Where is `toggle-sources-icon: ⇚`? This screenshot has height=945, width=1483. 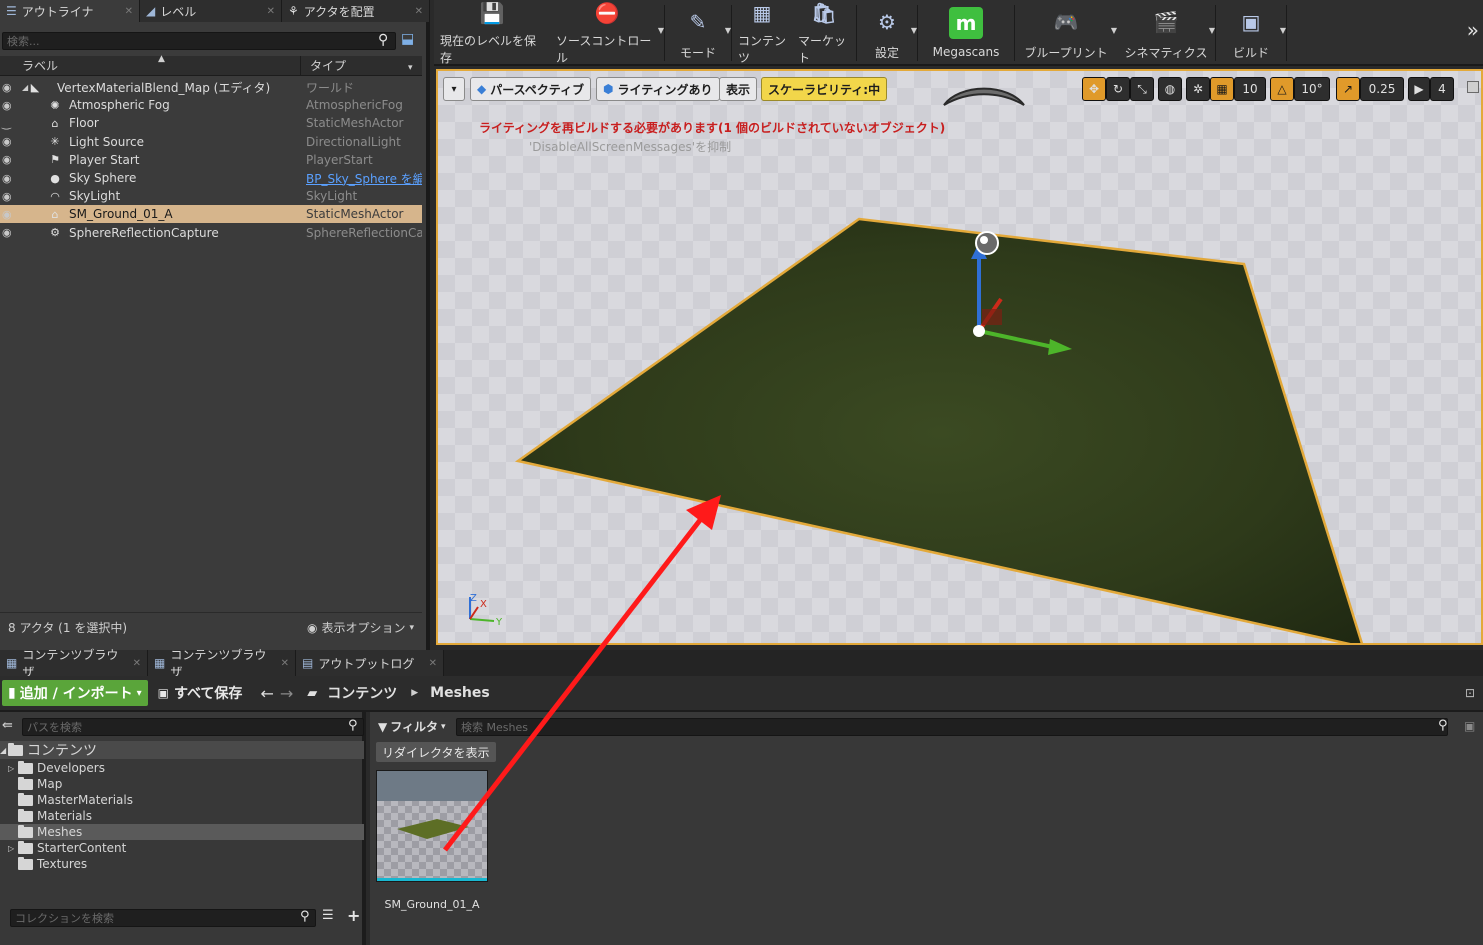 toggle-sources-icon: ⇚ is located at coordinates (7, 725).